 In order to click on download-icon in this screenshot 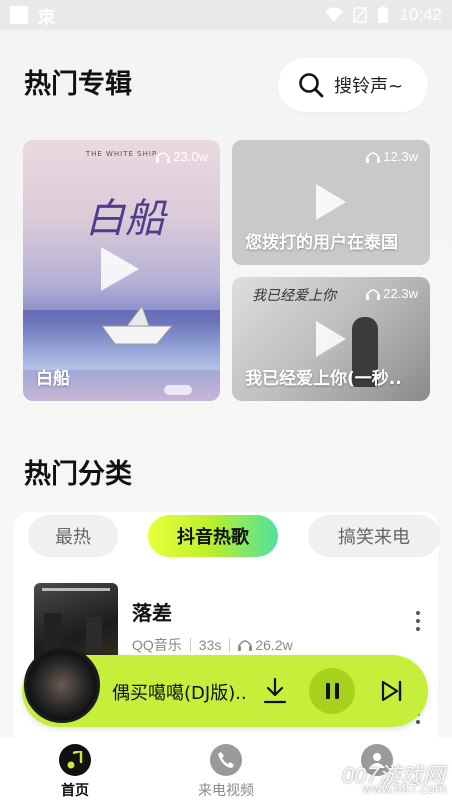, I will do `click(275, 691)`.